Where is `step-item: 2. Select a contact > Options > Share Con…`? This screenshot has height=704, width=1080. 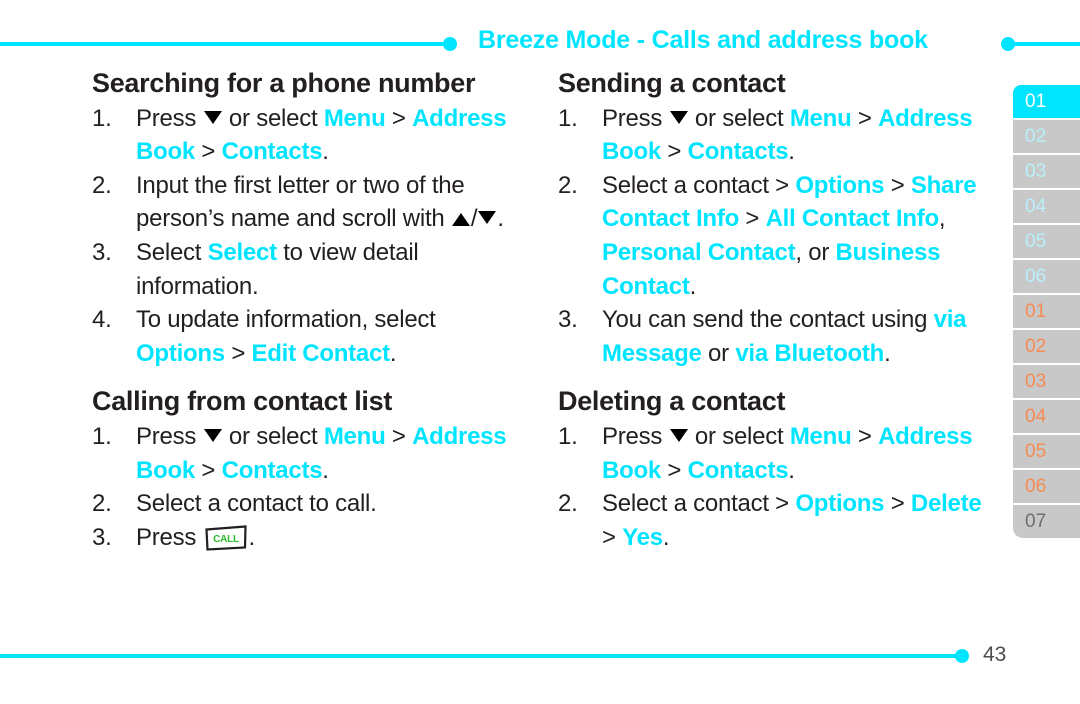 step-item: 2. Select a contact > Options > Share Con… is located at coordinates (773, 236).